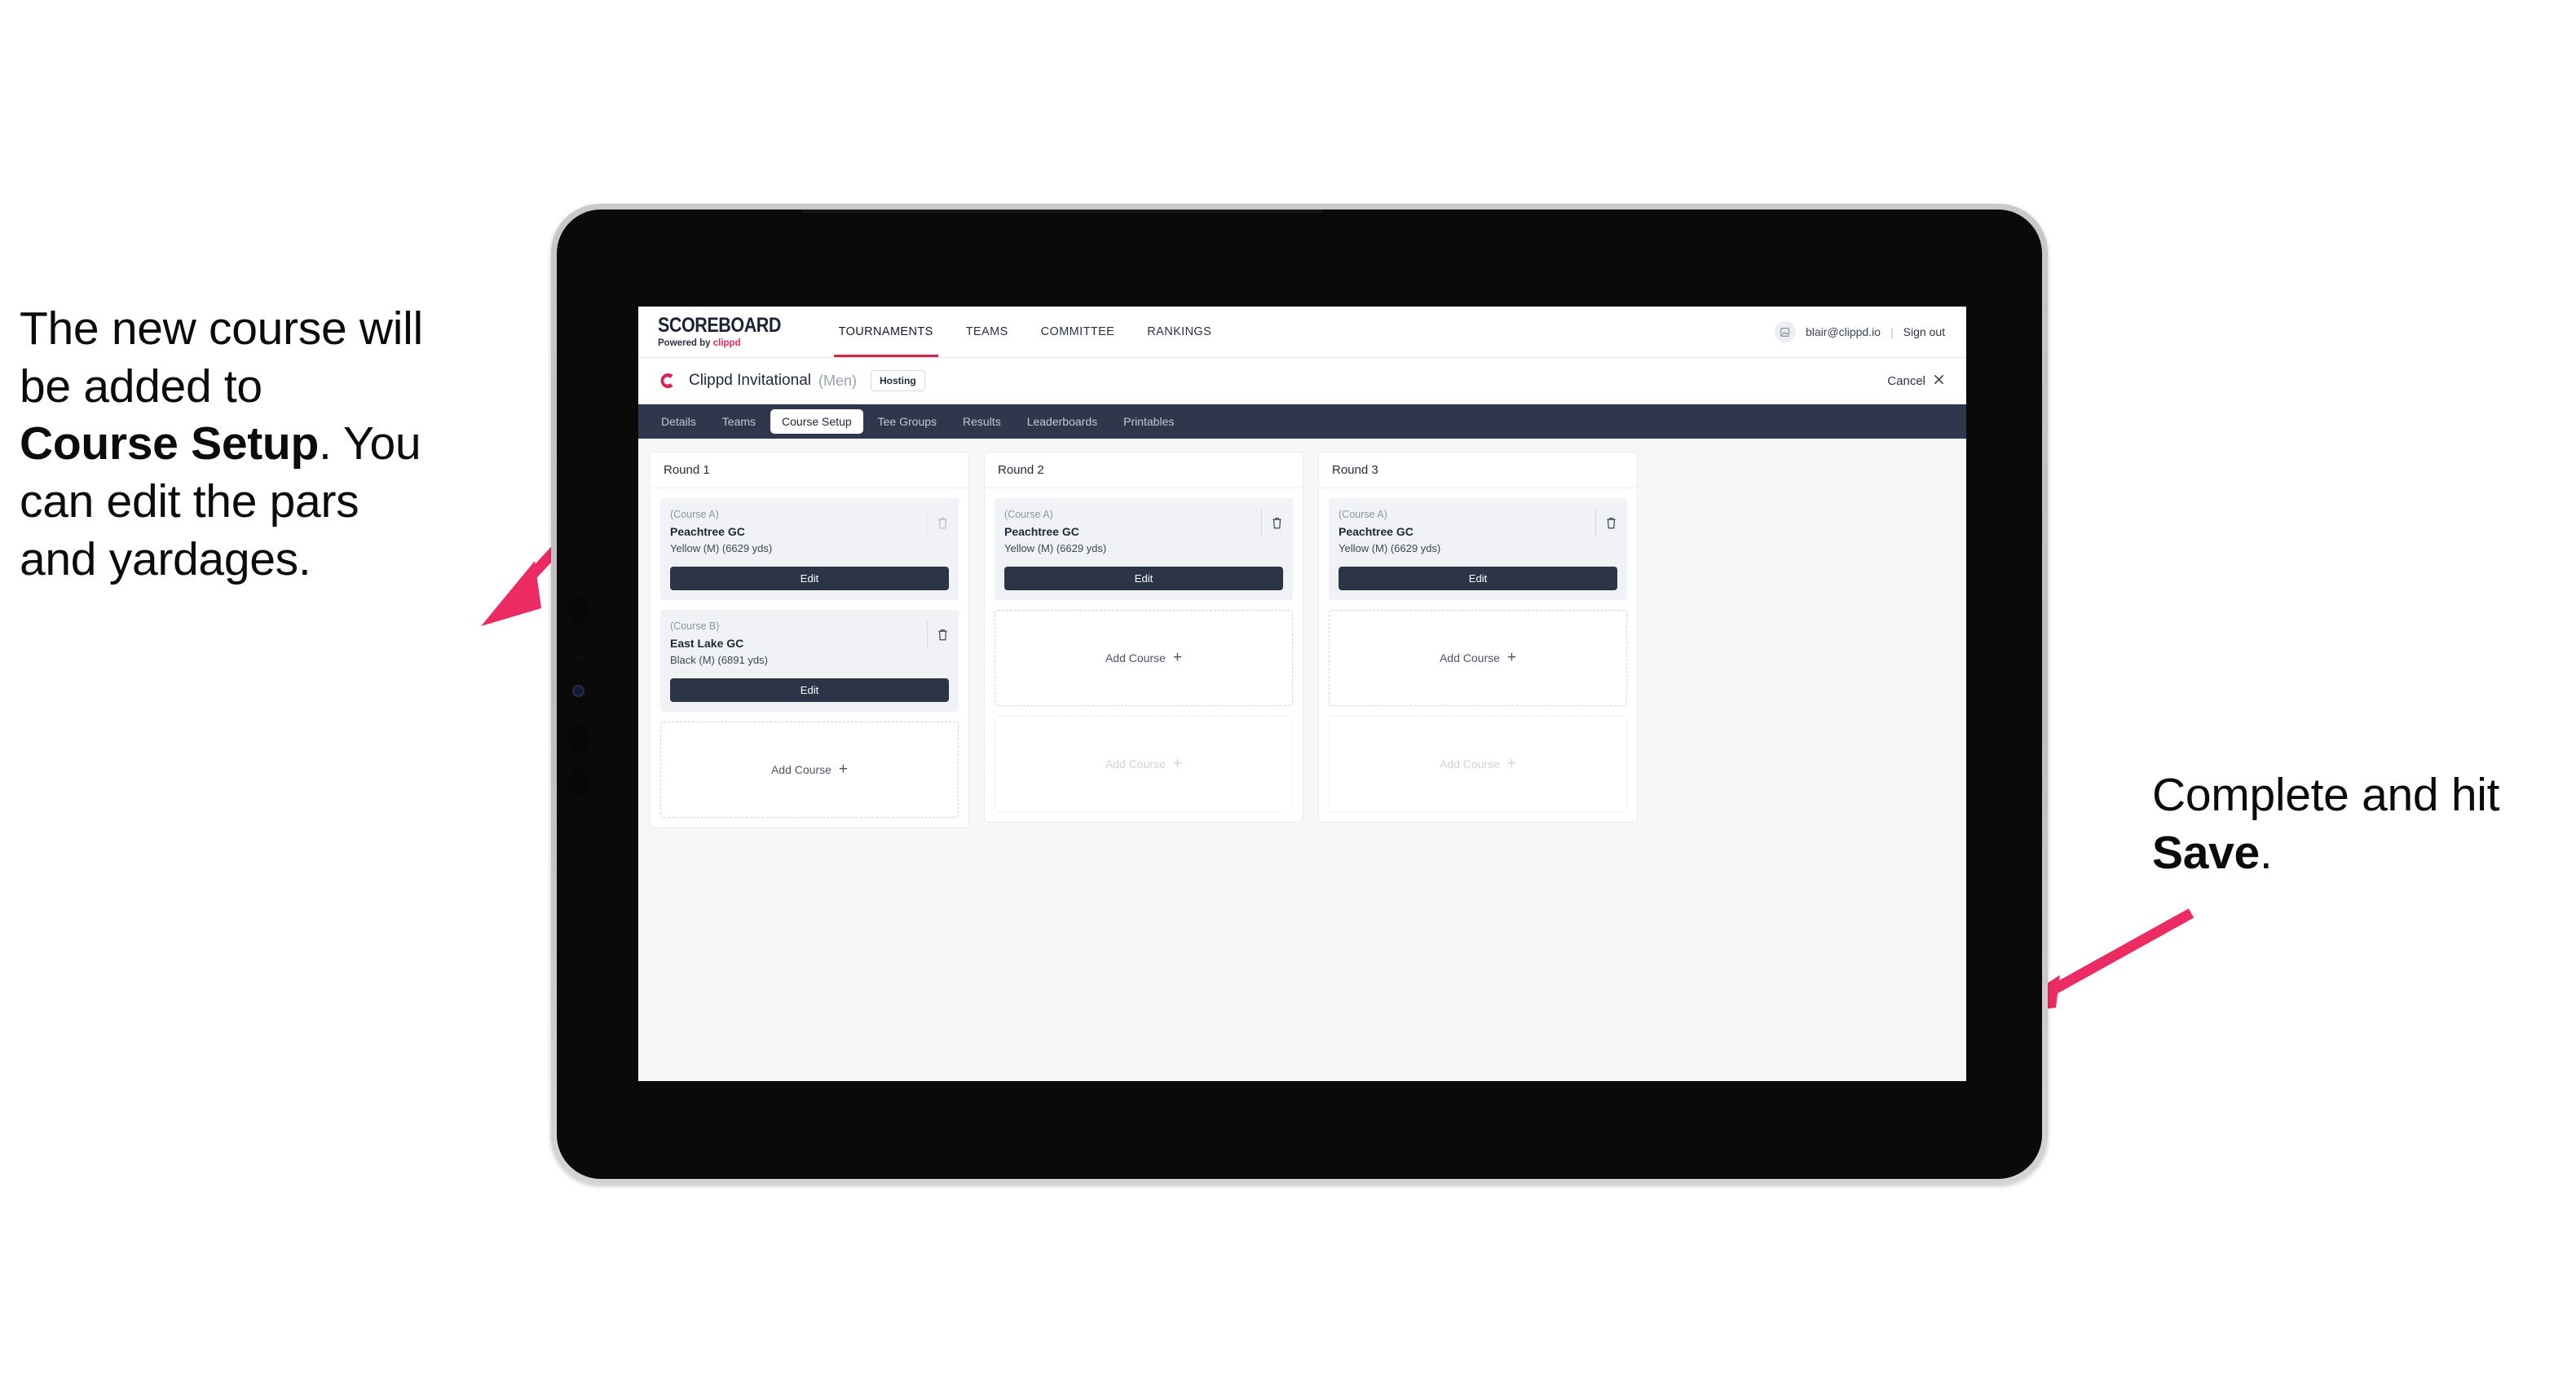 This screenshot has width=2576, height=1386. What do you see at coordinates (1062, 211) in the screenshot?
I see `tablet-speaker` at bounding box center [1062, 211].